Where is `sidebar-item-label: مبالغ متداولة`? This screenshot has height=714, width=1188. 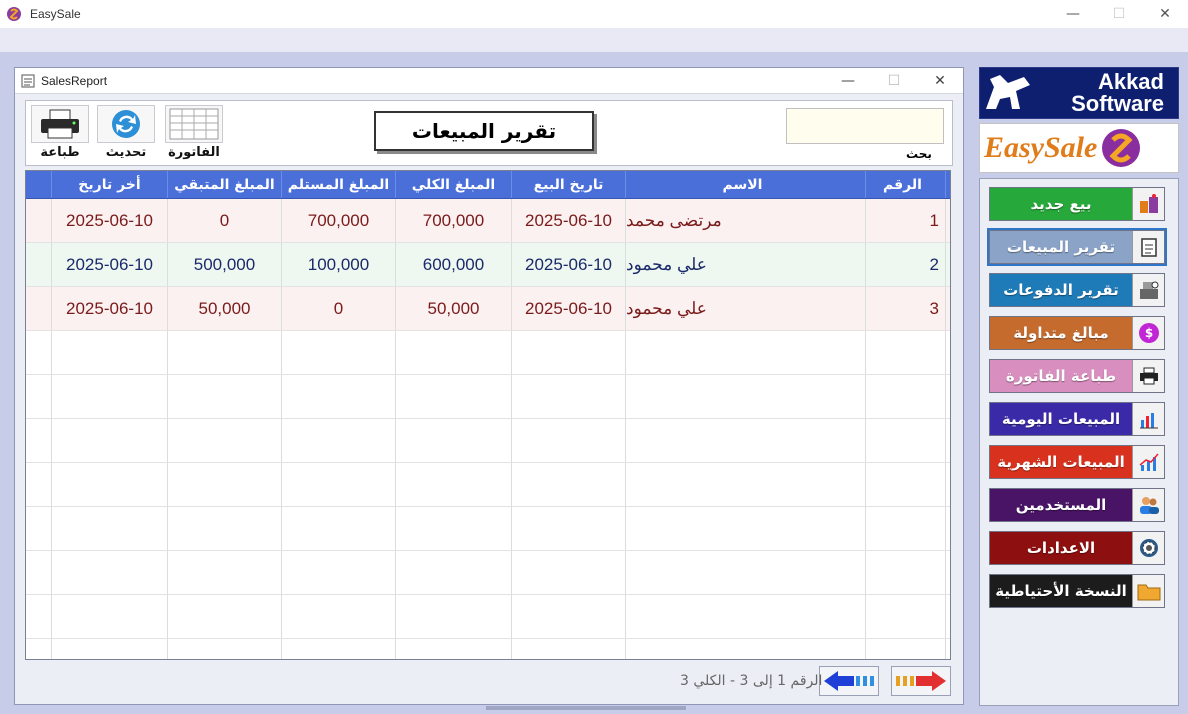
sidebar-item-label: مبالغ متداولة is located at coordinates (1061, 333).